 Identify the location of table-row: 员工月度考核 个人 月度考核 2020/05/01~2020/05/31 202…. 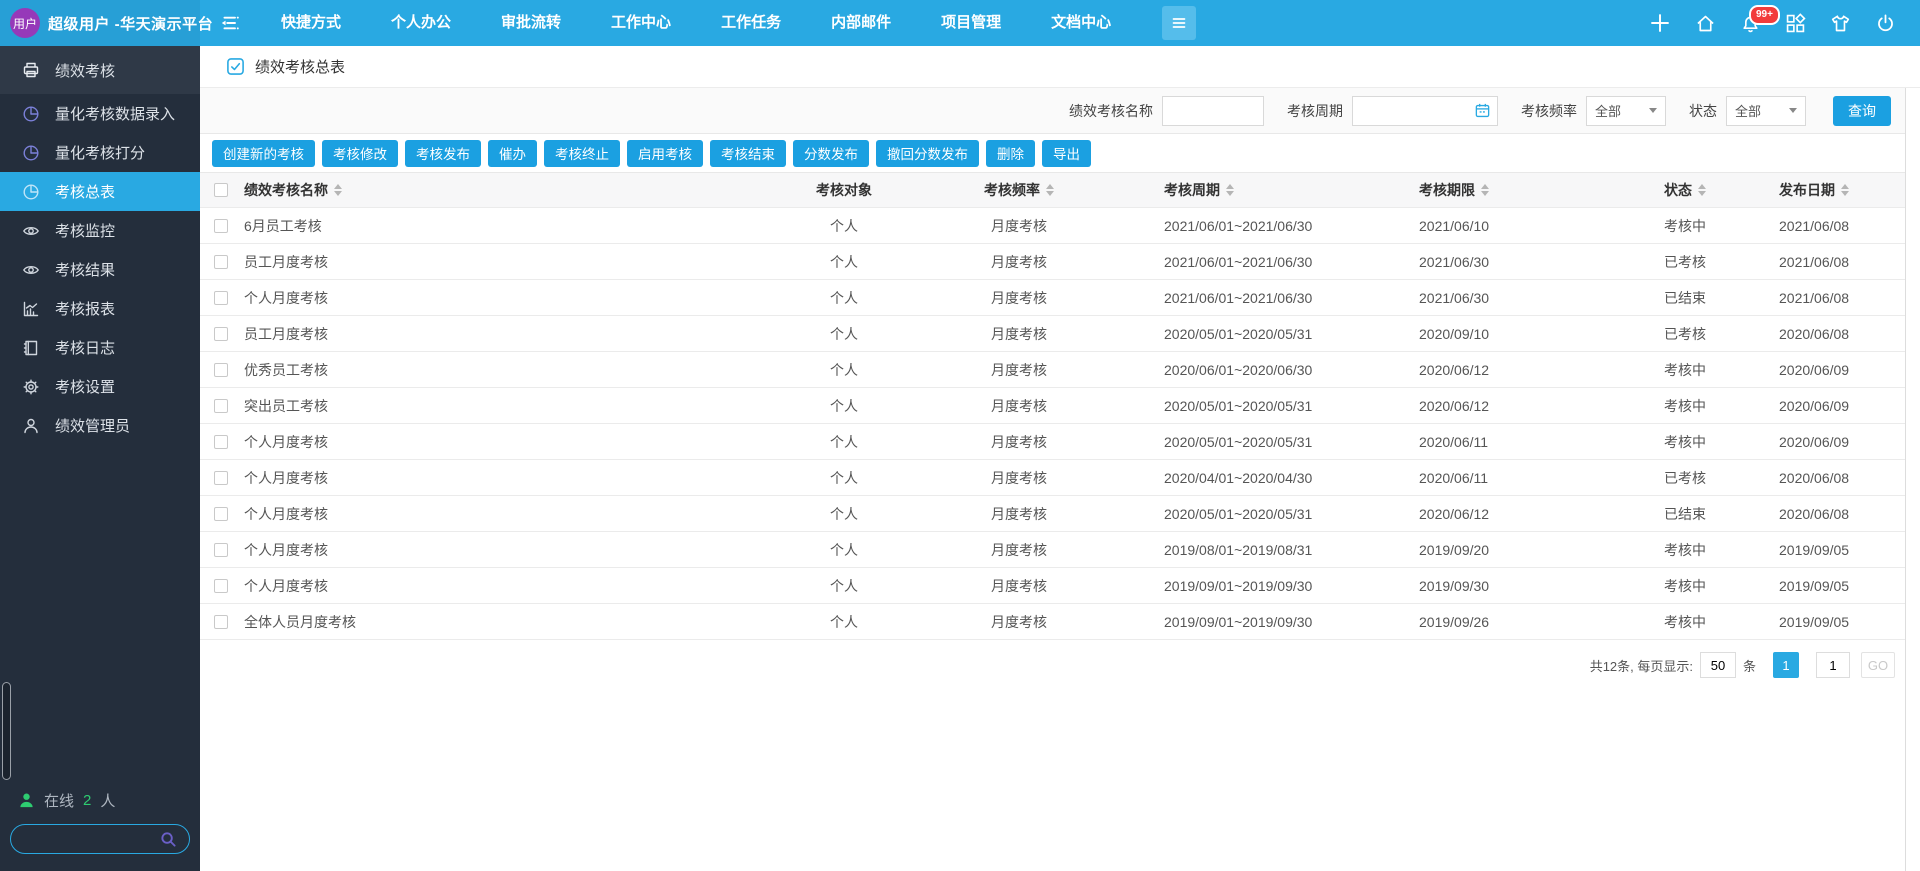
(1052, 334).